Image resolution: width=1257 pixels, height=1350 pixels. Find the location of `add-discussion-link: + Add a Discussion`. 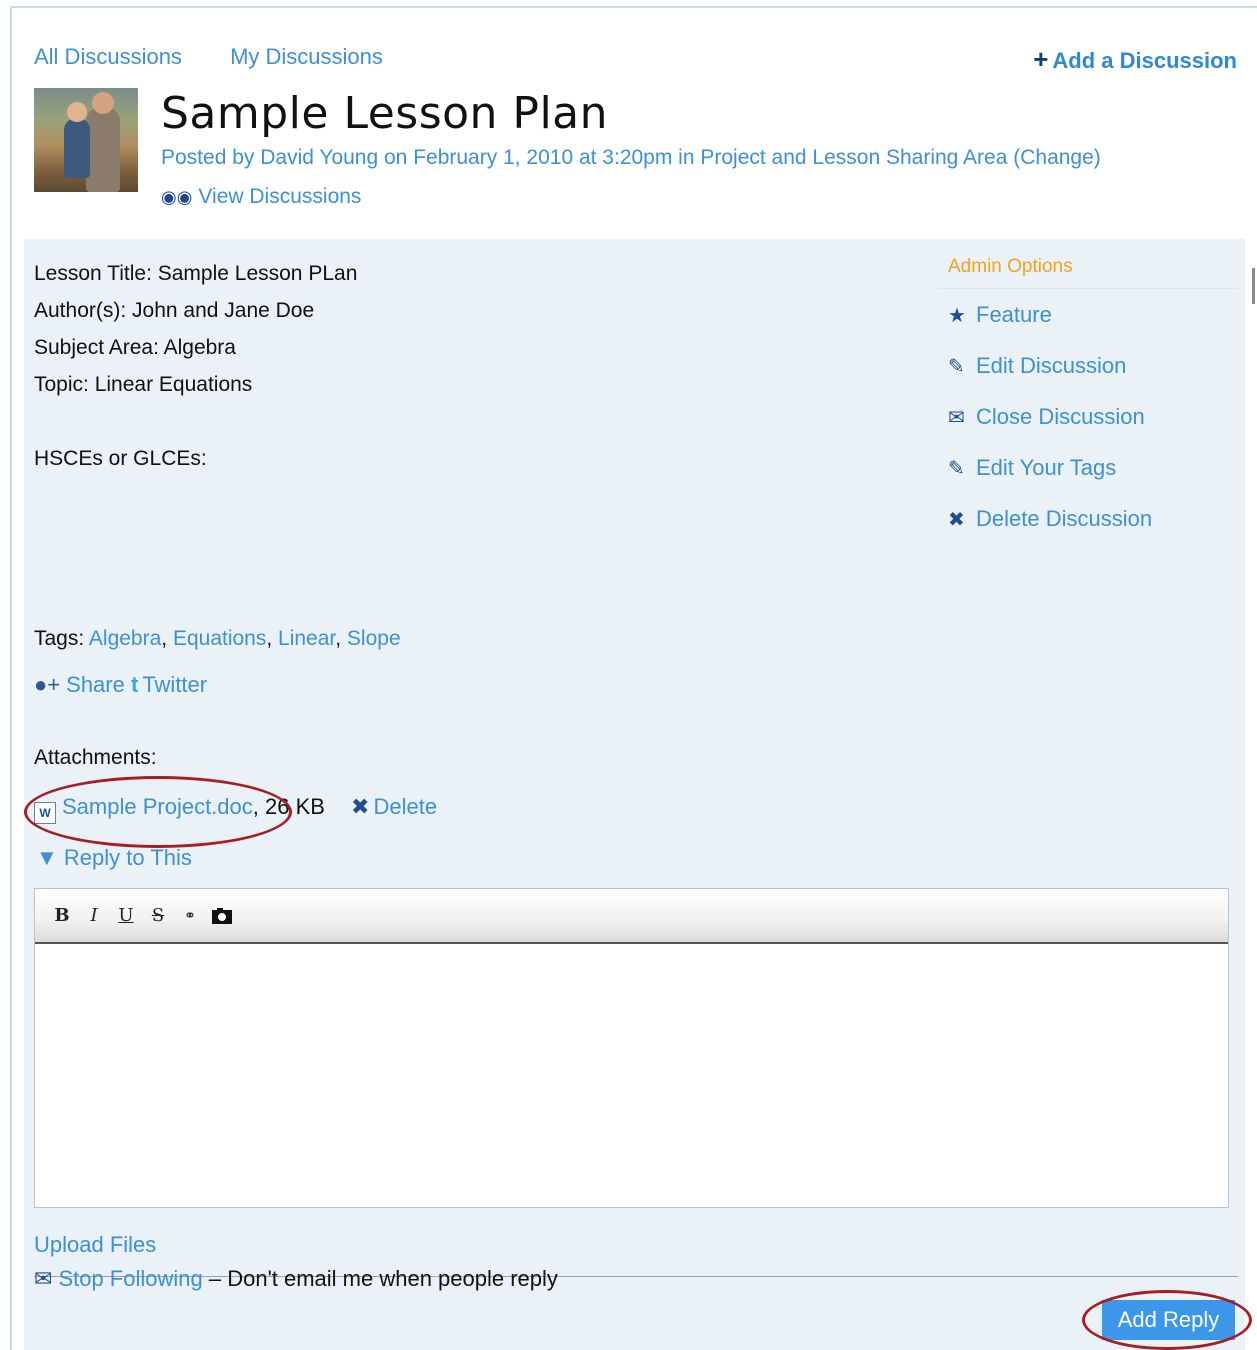

add-discussion-link: + Add a Discussion is located at coordinates (1135, 59).